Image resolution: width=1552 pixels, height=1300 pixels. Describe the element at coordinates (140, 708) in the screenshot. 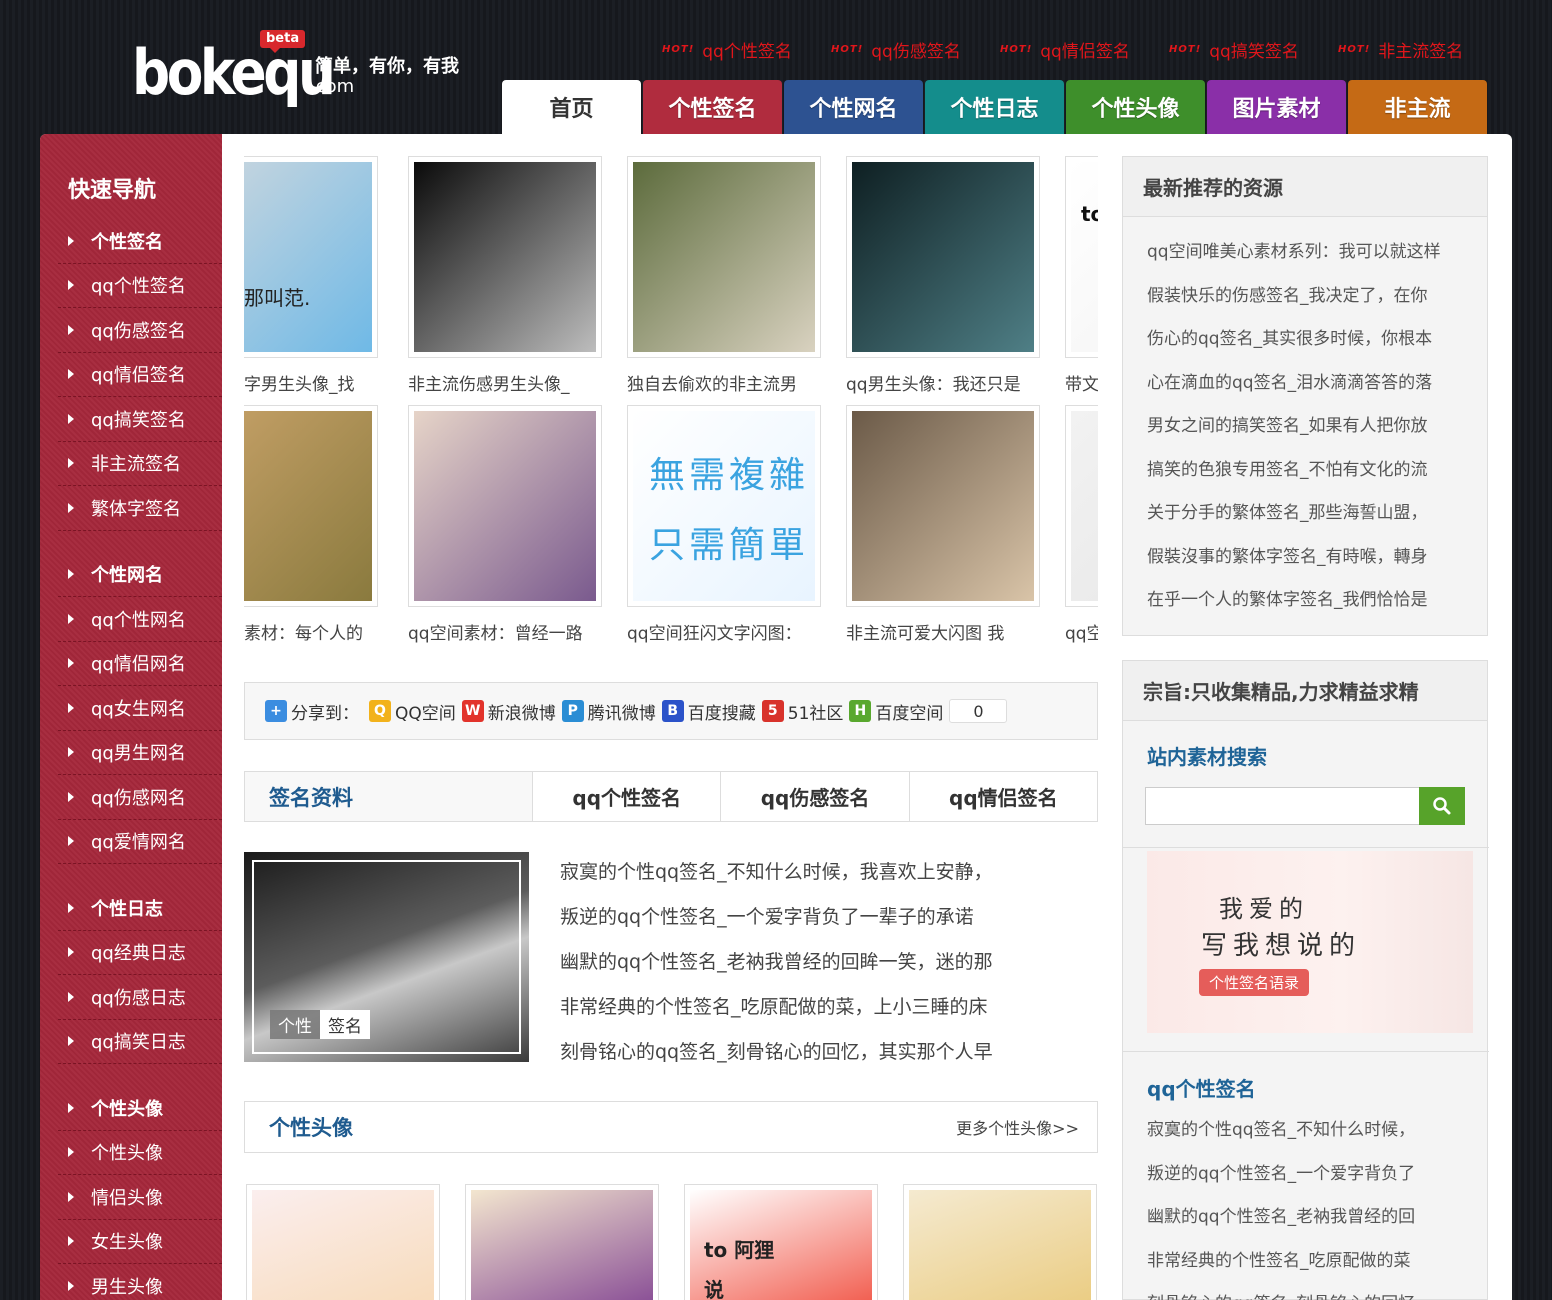

I see `sidebar-item: qq女生网名` at that location.